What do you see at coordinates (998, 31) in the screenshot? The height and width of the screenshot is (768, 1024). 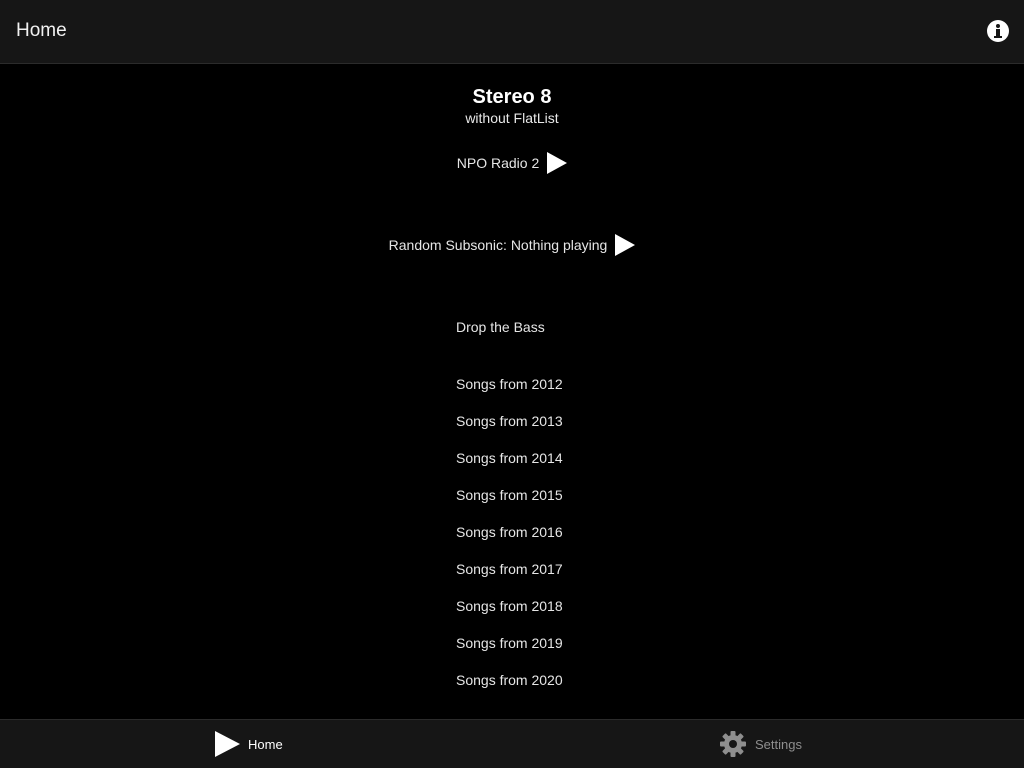 I see `info-icon` at bounding box center [998, 31].